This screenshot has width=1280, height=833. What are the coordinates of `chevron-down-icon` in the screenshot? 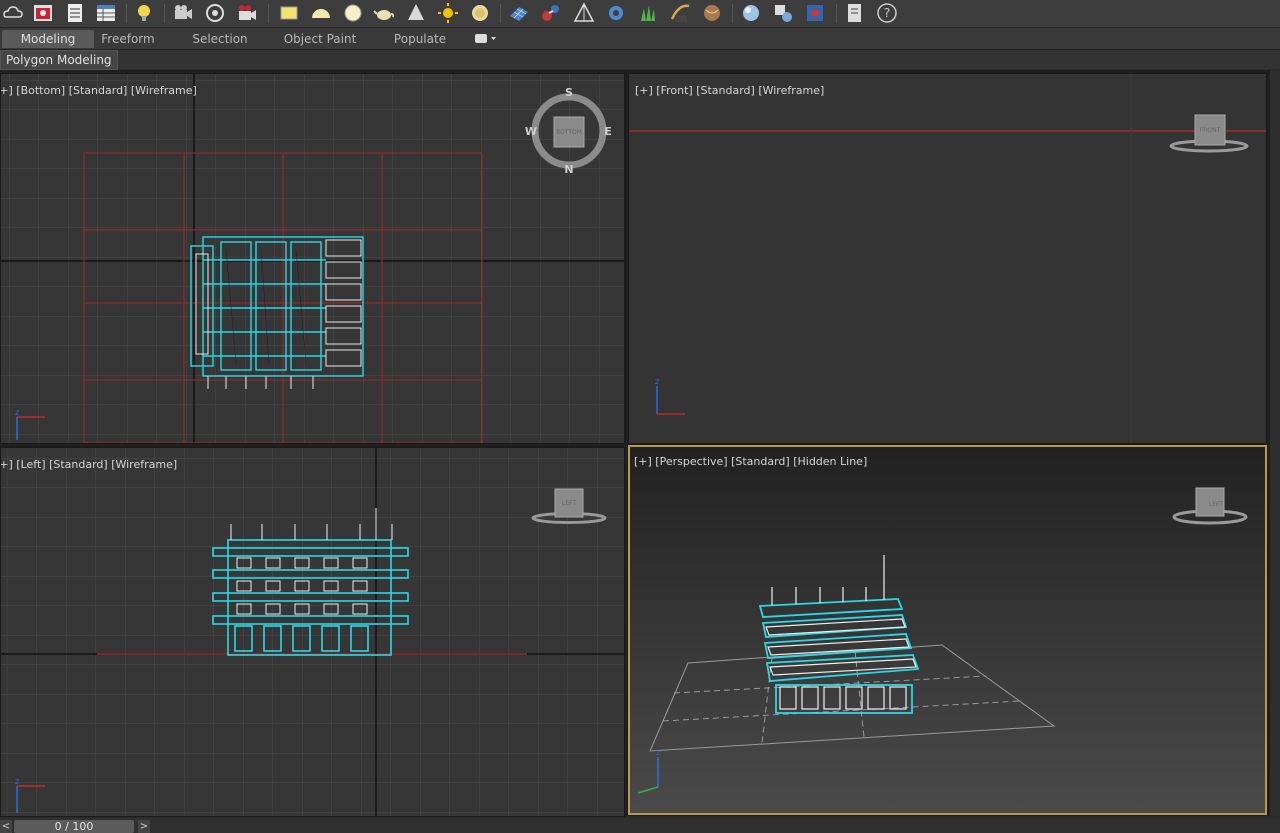 It's located at (485, 38).